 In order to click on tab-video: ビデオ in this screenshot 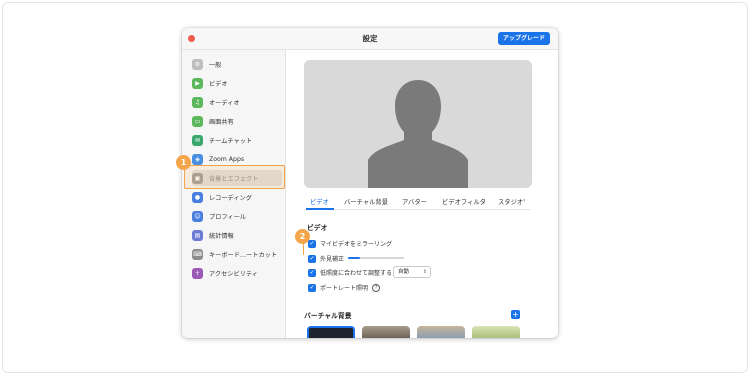, I will do `click(319, 201)`.